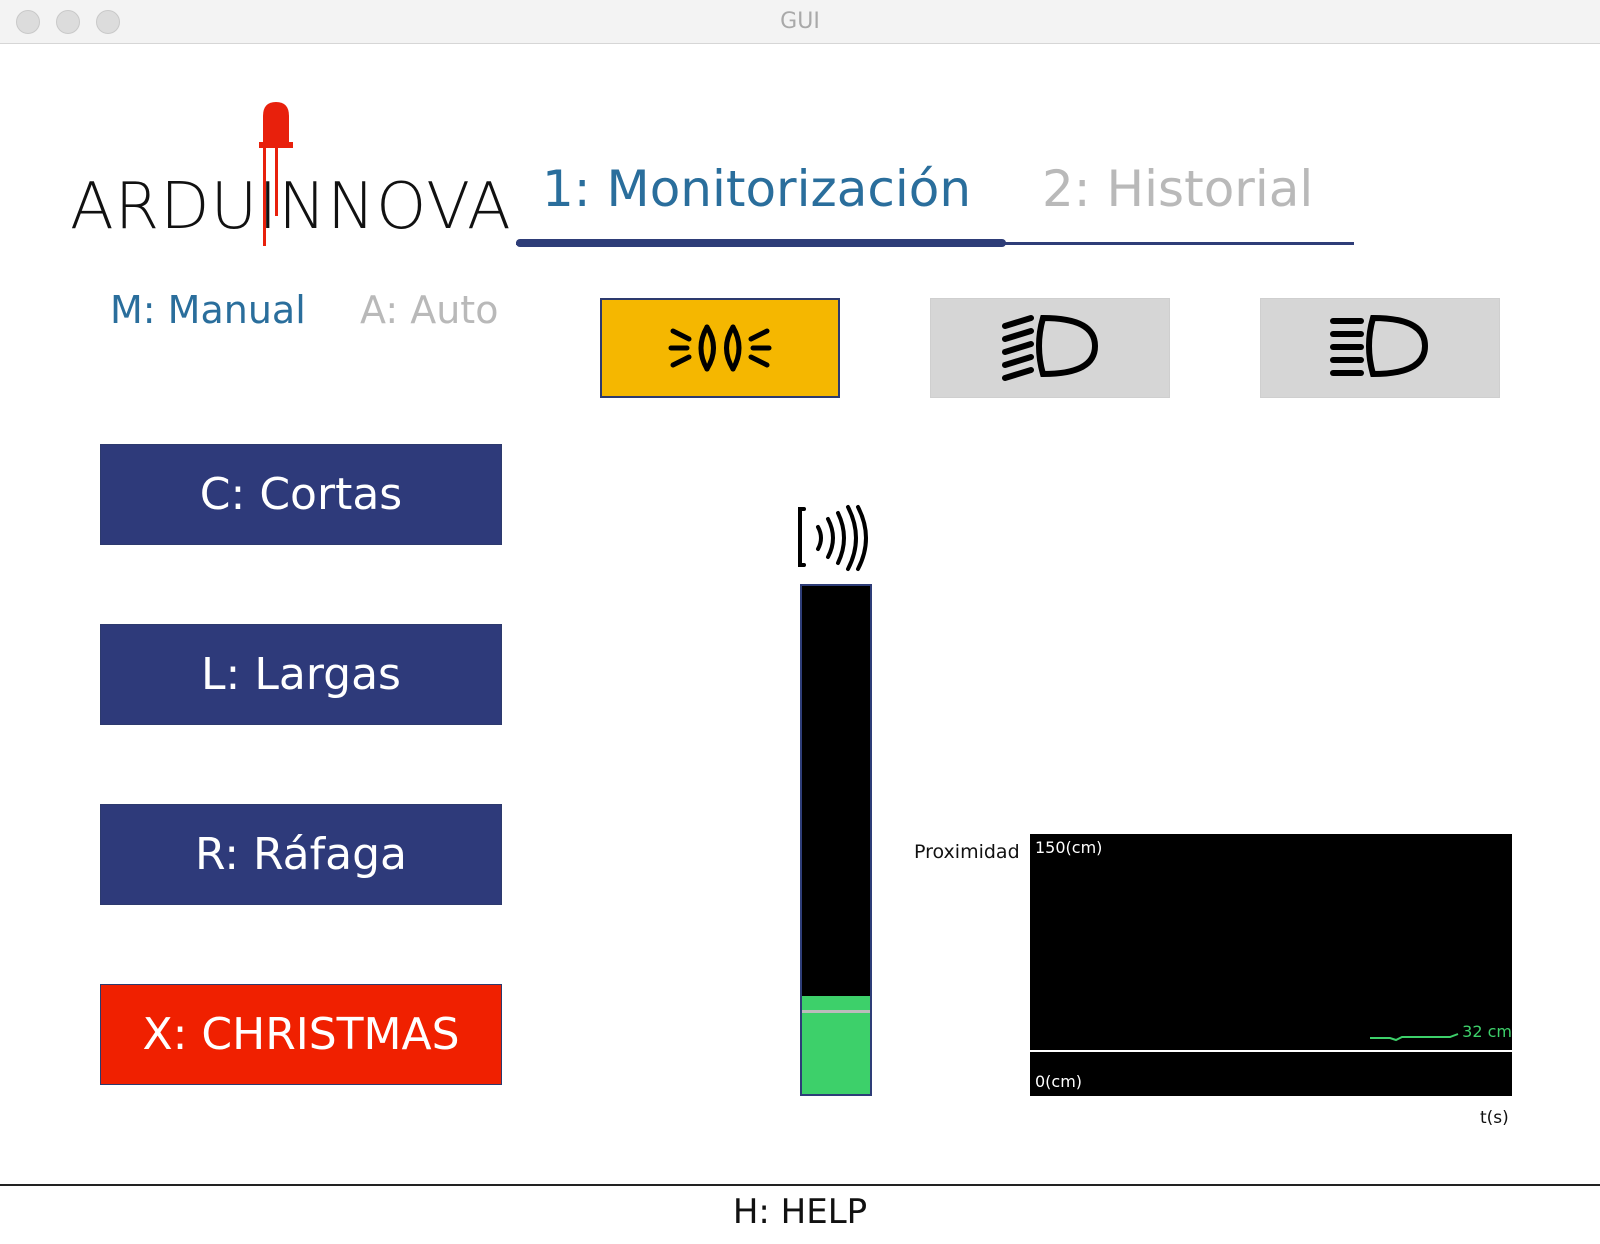 The image size is (1600, 1244). Describe the element at coordinates (800, 1185) in the screenshot. I see `footer-divider` at that location.